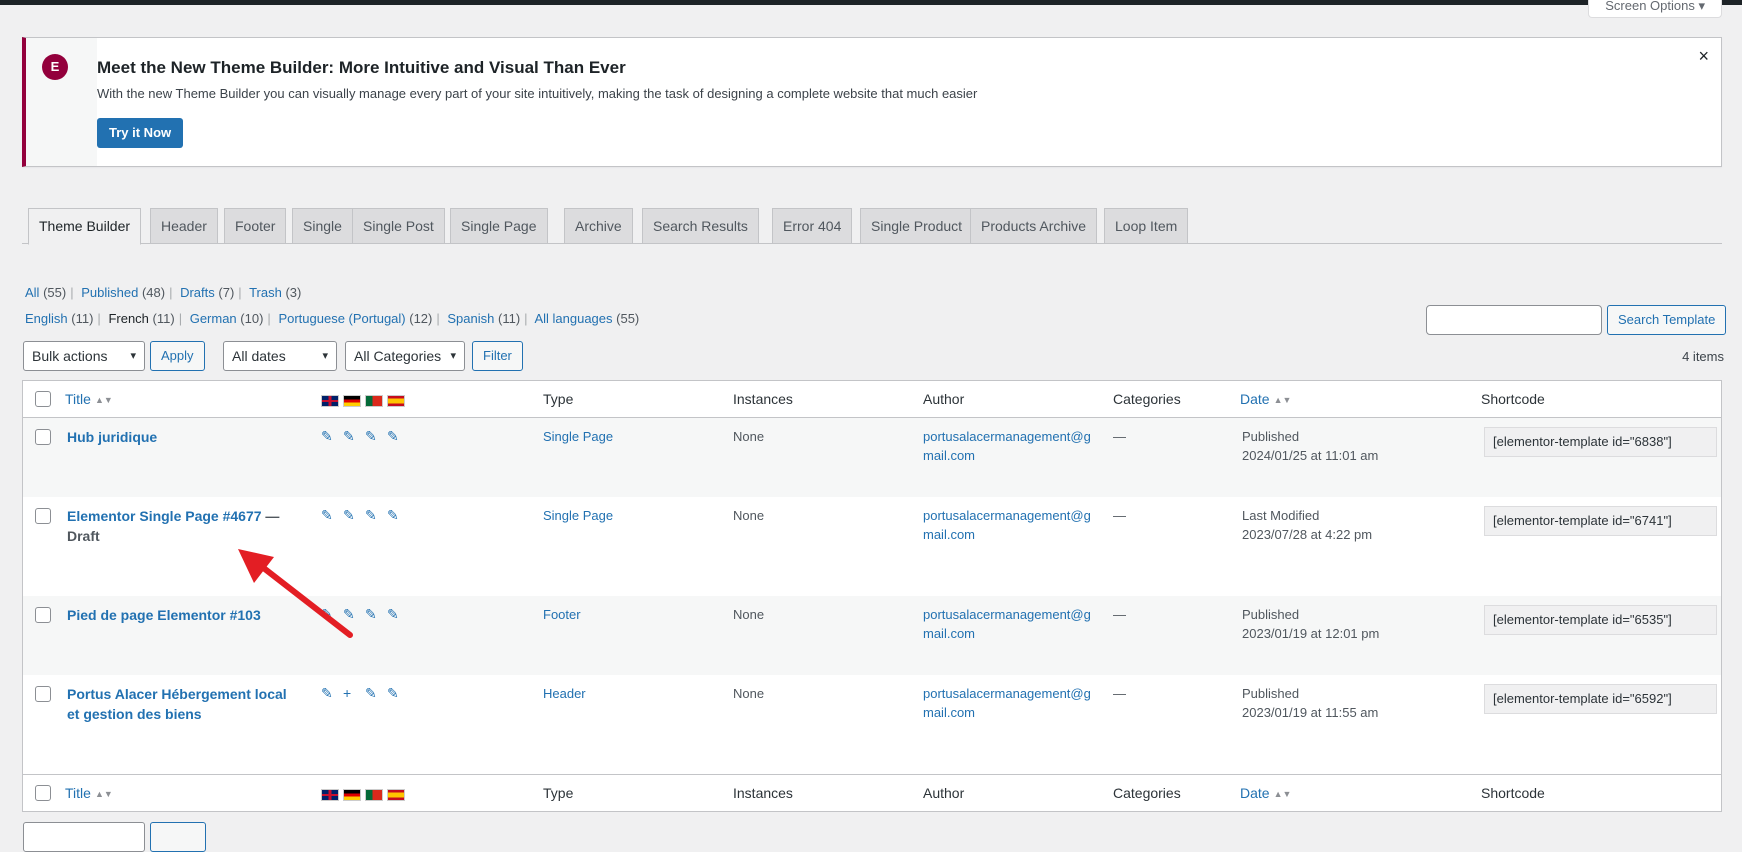  What do you see at coordinates (700, 226) in the screenshot?
I see `tab-search-results: Search Results` at bounding box center [700, 226].